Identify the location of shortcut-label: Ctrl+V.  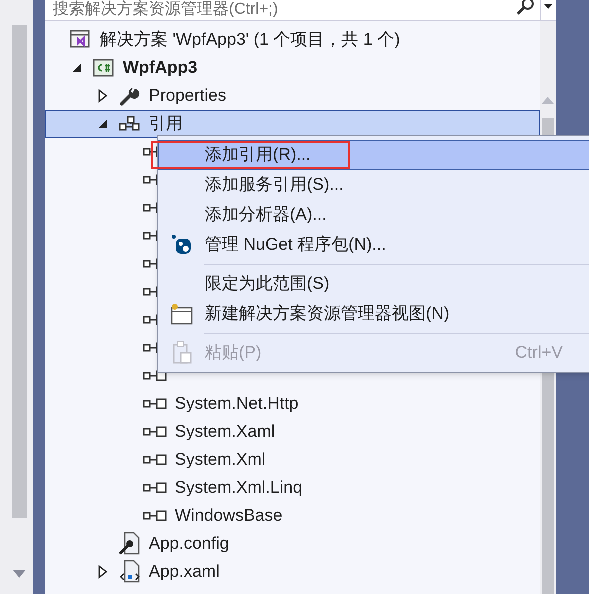
(539, 353).